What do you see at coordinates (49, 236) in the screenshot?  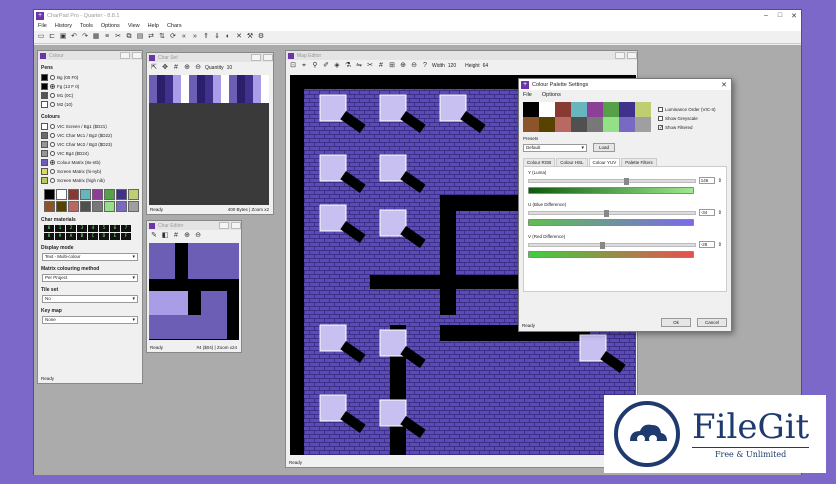 I see `char-material-cell: 8` at bounding box center [49, 236].